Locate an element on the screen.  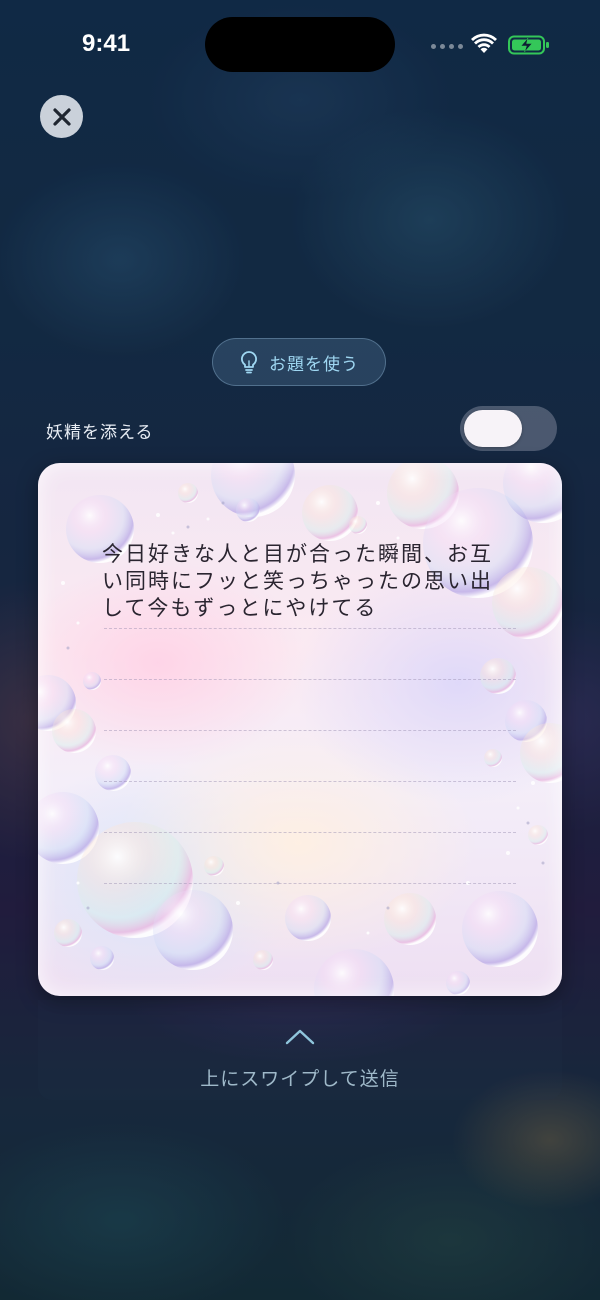
status-bar: 9:41 is located at coordinates (300, 45).